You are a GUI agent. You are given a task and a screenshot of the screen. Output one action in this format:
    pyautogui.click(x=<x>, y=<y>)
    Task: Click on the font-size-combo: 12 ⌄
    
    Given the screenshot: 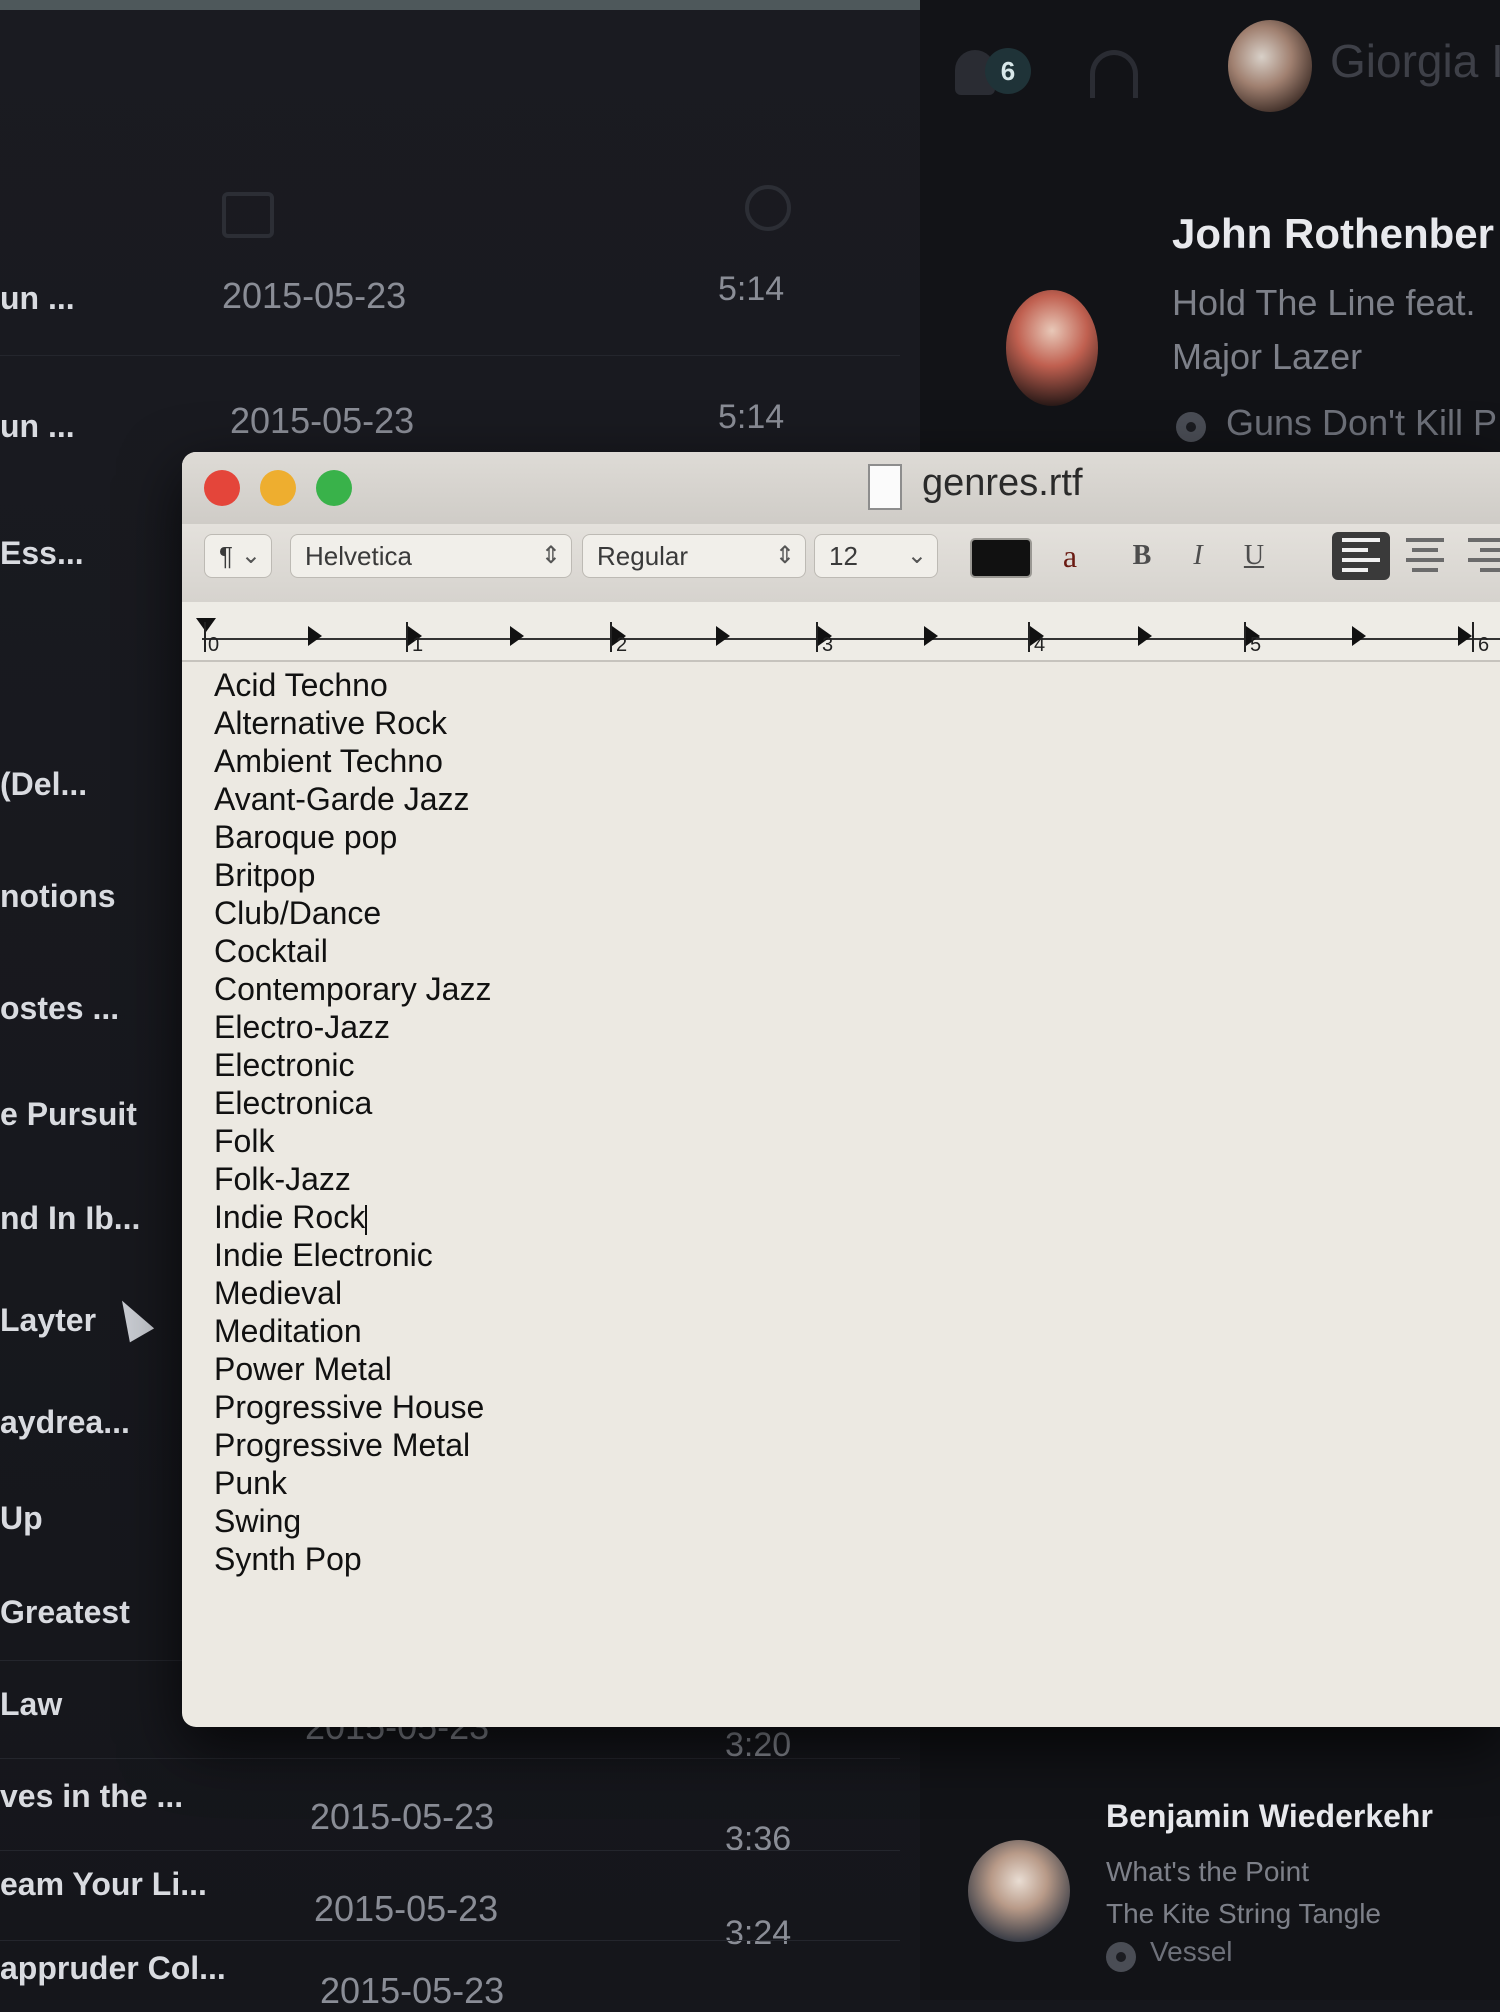 What is the action you would take?
    pyautogui.click(x=876, y=556)
    